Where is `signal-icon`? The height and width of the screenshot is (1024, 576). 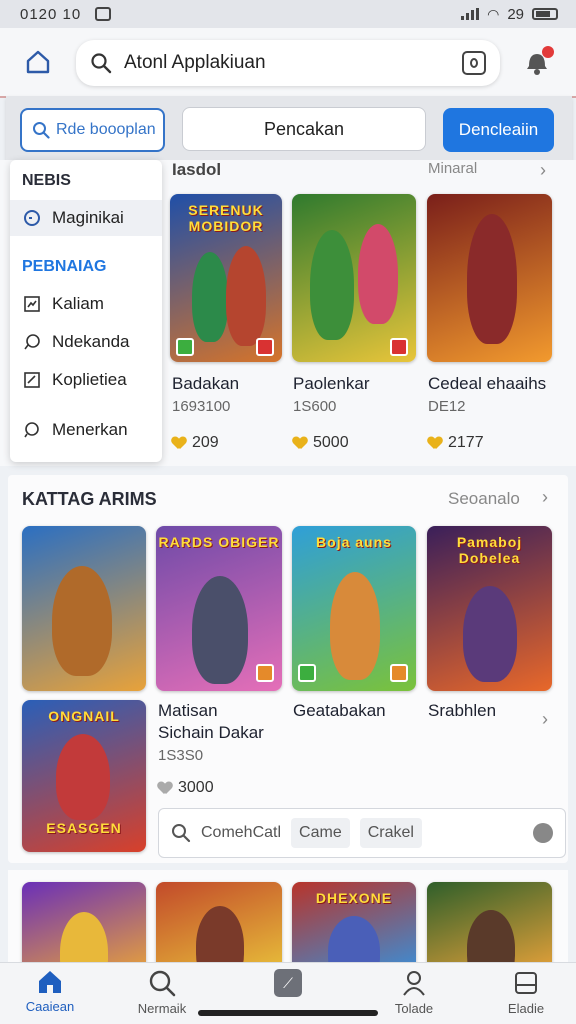
signal-icon is located at coordinates (470, 14).